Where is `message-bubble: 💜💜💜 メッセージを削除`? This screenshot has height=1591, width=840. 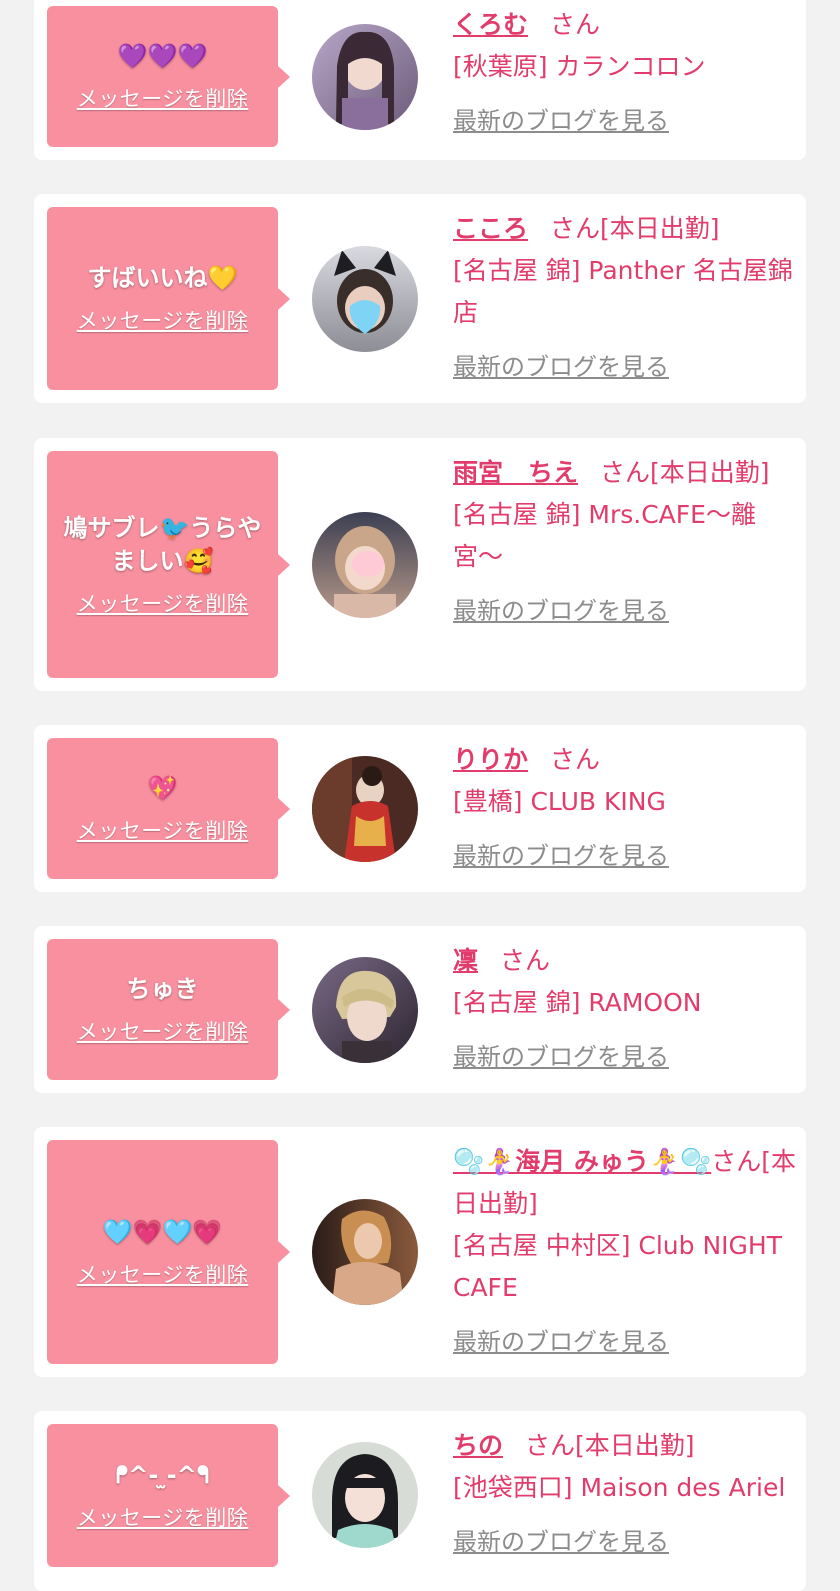 message-bubble: 💜💜💜 メッセージを削除 is located at coordinates (168, 76).